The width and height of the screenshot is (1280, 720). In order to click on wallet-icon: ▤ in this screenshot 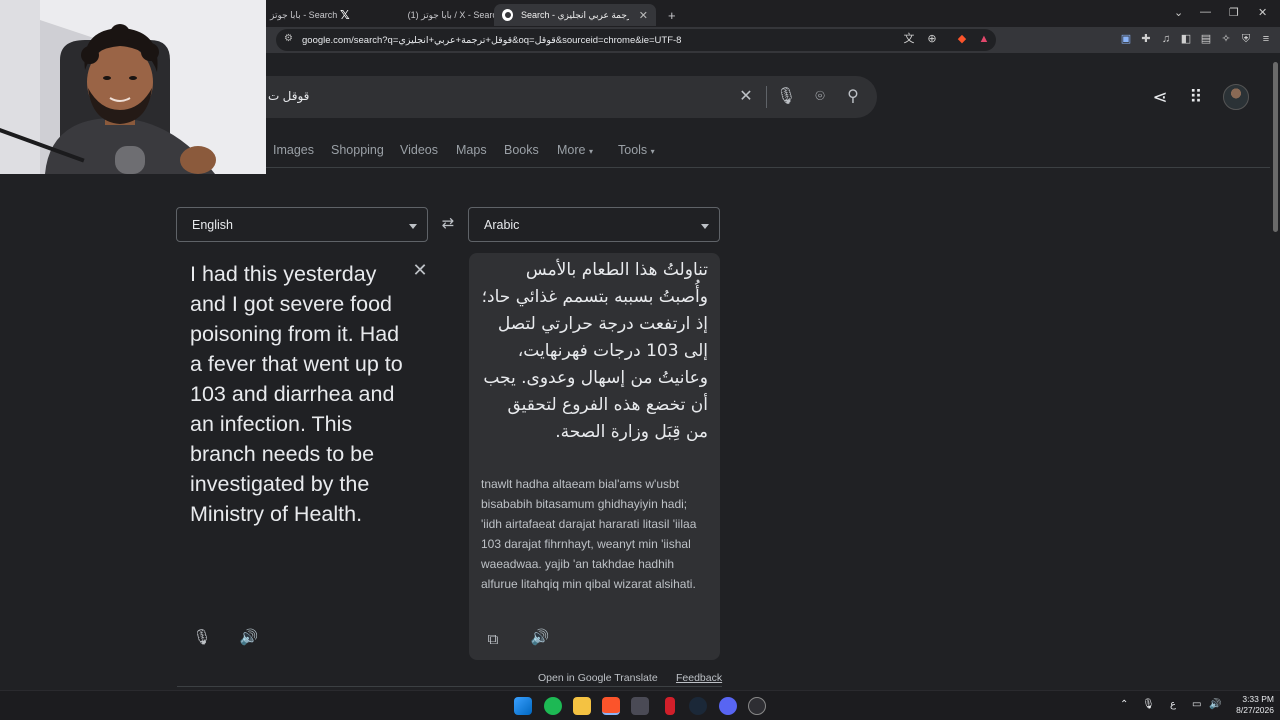, I will do `click(1206, 39)`.